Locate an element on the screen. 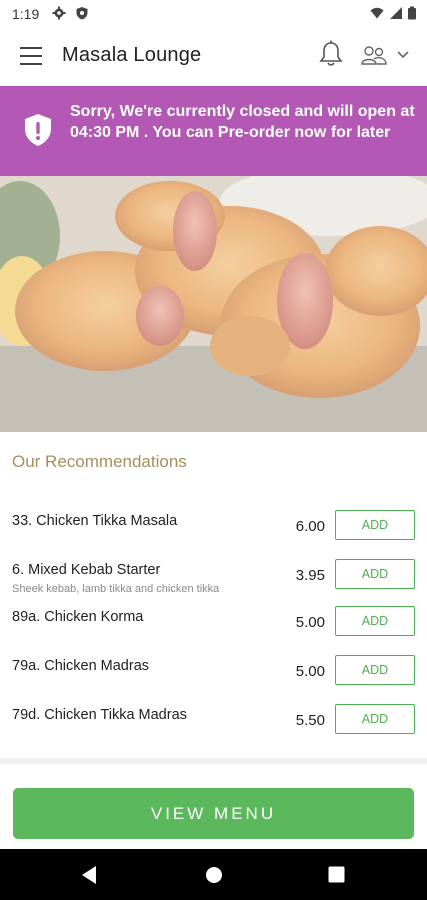 Image resolution: width=427 pixels, height=900 pixels. list-item: 89a. Chicken Korma 5.00 ADD is located at coordinates (213, 630).